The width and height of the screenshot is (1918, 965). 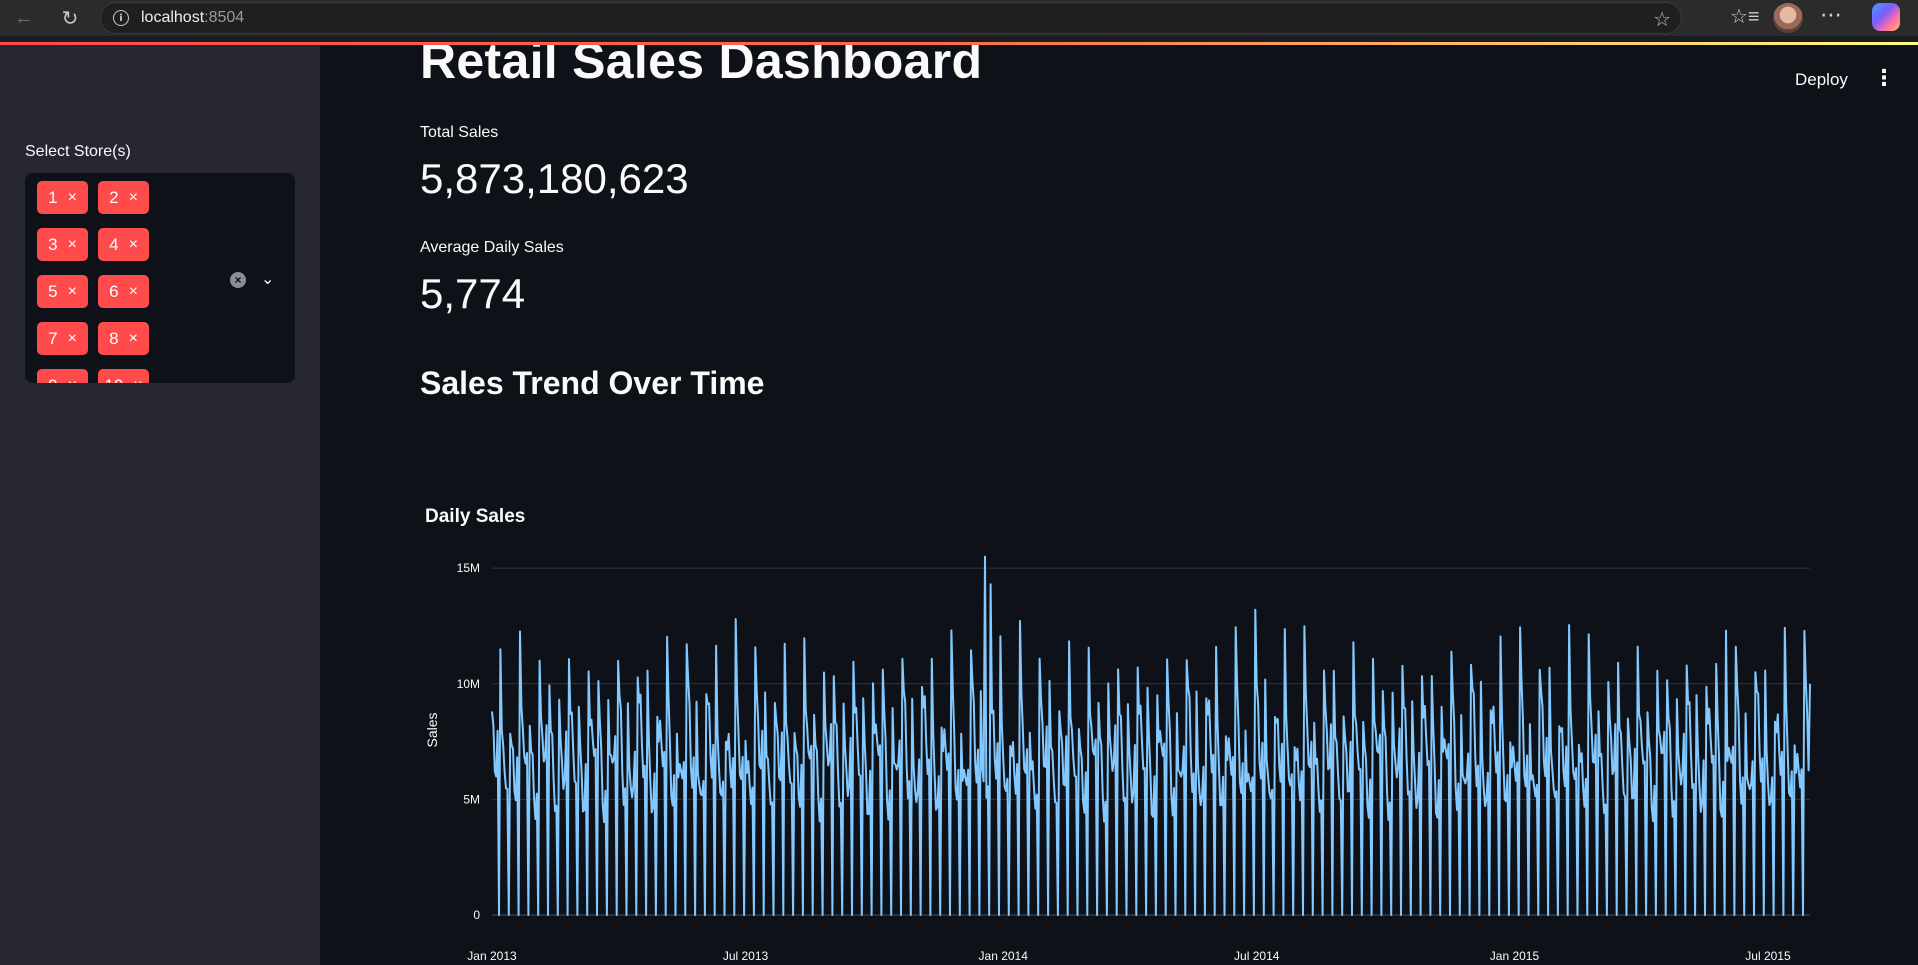 I want to click on total-sales-label: Total Sales, so click(x=459, y=132).